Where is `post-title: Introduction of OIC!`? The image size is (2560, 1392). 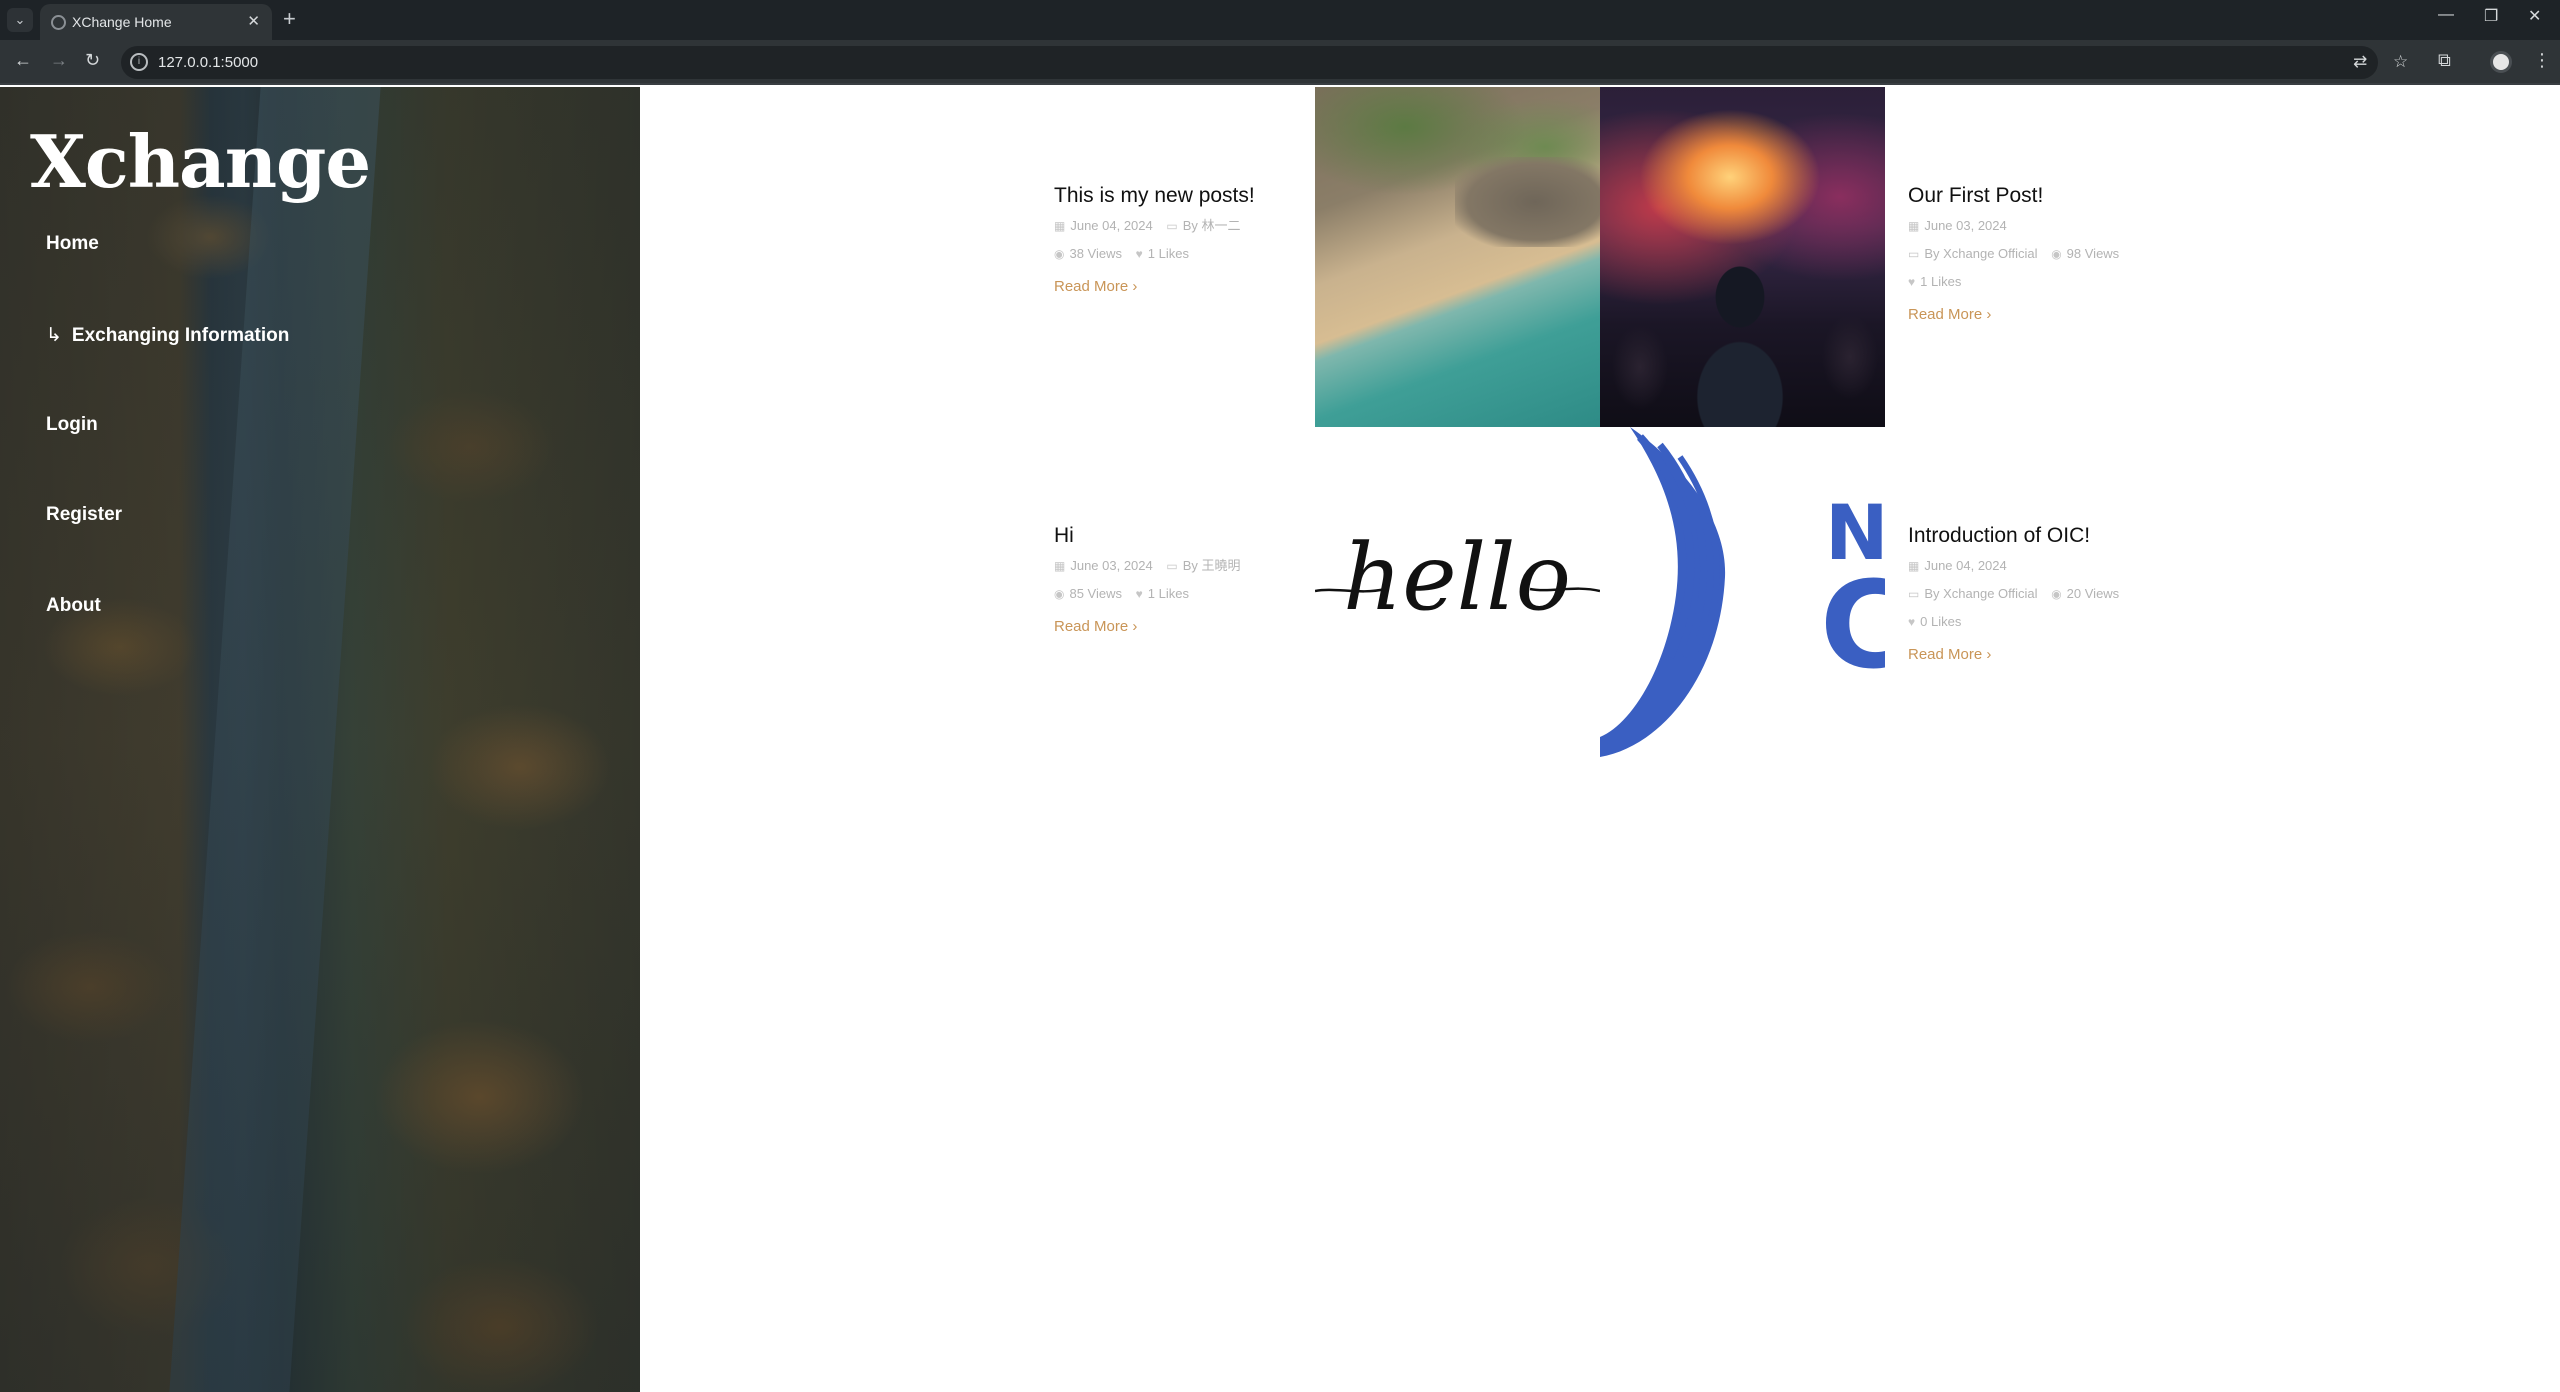 post-title: Introduction of OIC! is located at coordinates (2033, 536).